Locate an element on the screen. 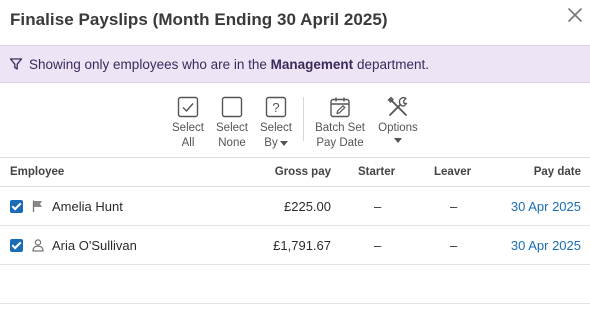 This screenshot has height=317, width=590. table-row: Amelia Hunt £225.00 – – 30 Apr 2025 is located at coordinates (295, 206).